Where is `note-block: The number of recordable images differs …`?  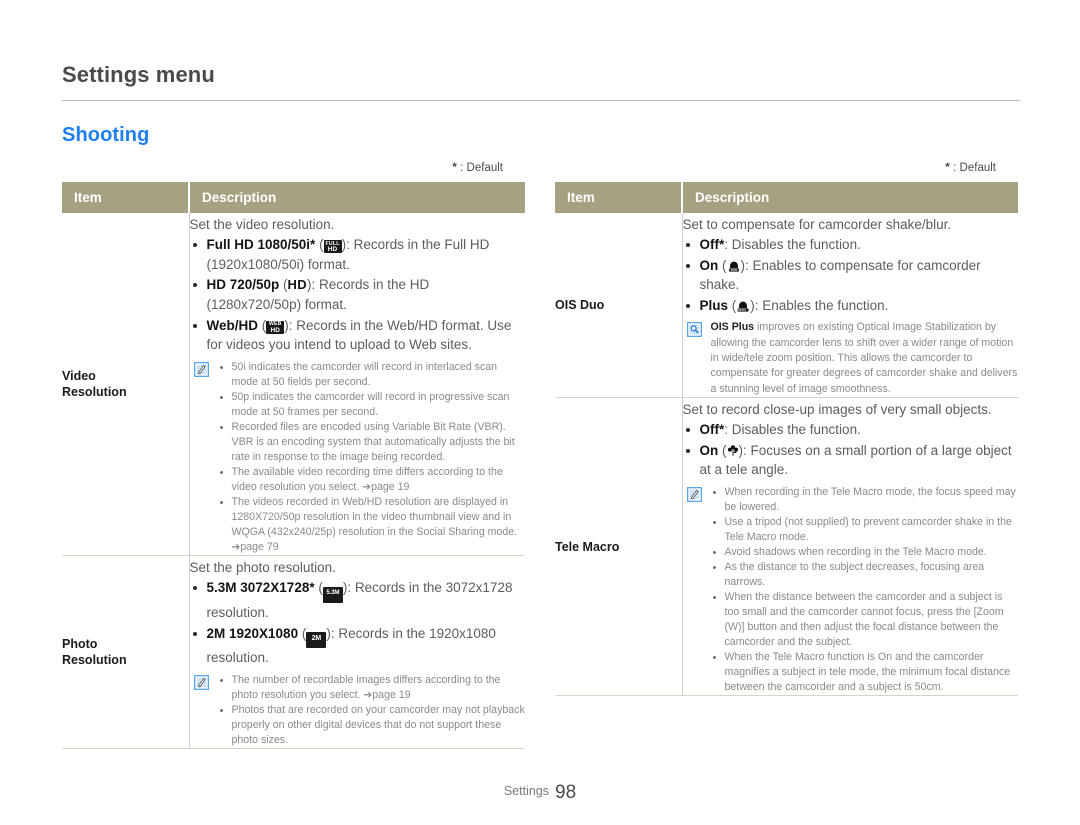 note-block: The number of recordable images differs … is located at coordinates (358, 710).